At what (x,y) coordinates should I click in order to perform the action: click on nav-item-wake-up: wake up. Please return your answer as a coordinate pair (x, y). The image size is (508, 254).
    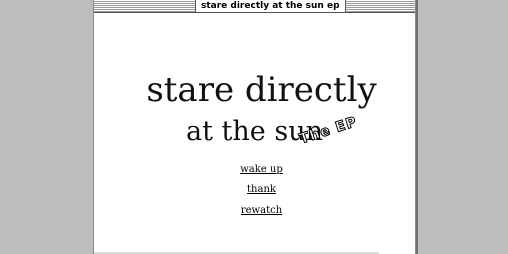
    Looking at the image, I should click on (261, 170).